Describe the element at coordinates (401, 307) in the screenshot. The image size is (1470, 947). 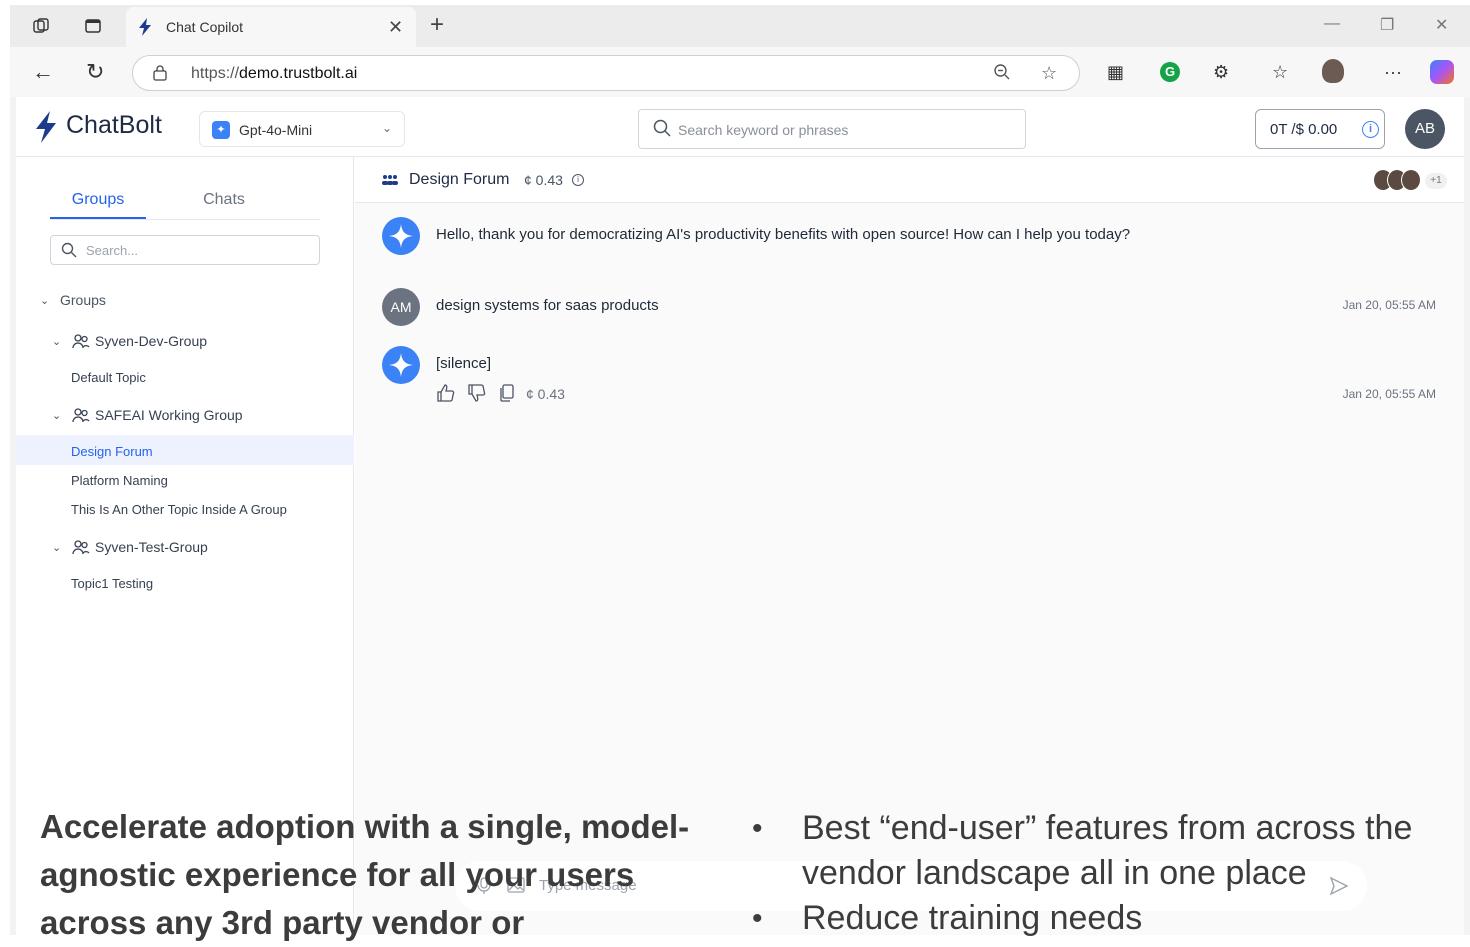
I see `user-avatar: AM` at that location.